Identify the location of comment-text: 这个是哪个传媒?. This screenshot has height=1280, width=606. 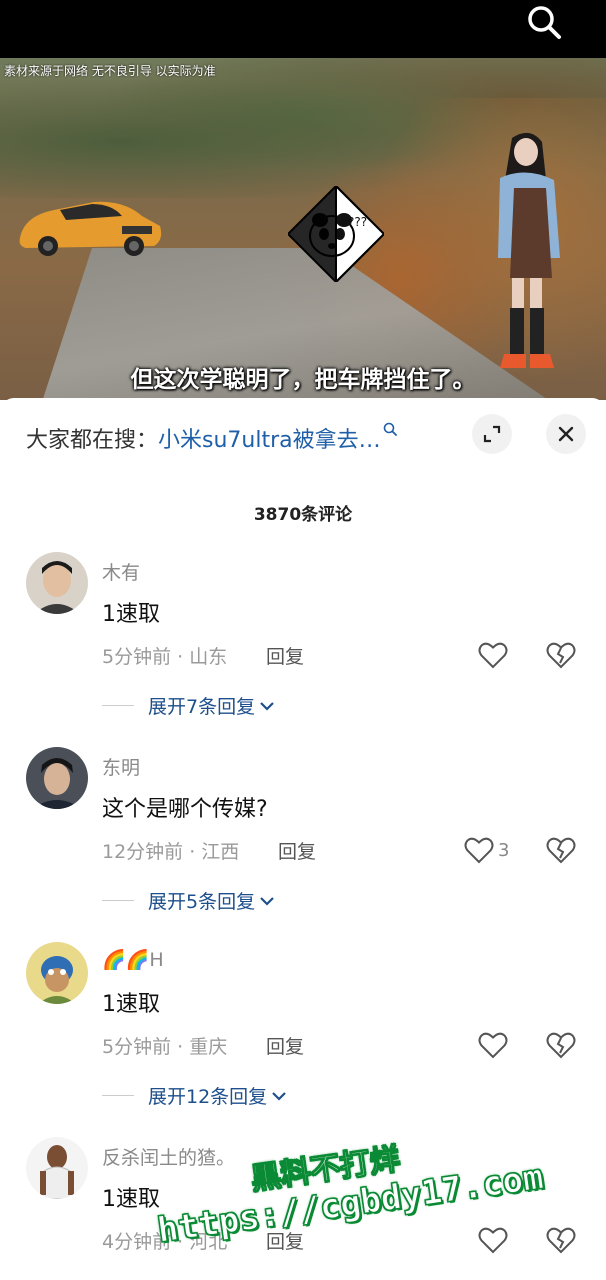
(185, 809).